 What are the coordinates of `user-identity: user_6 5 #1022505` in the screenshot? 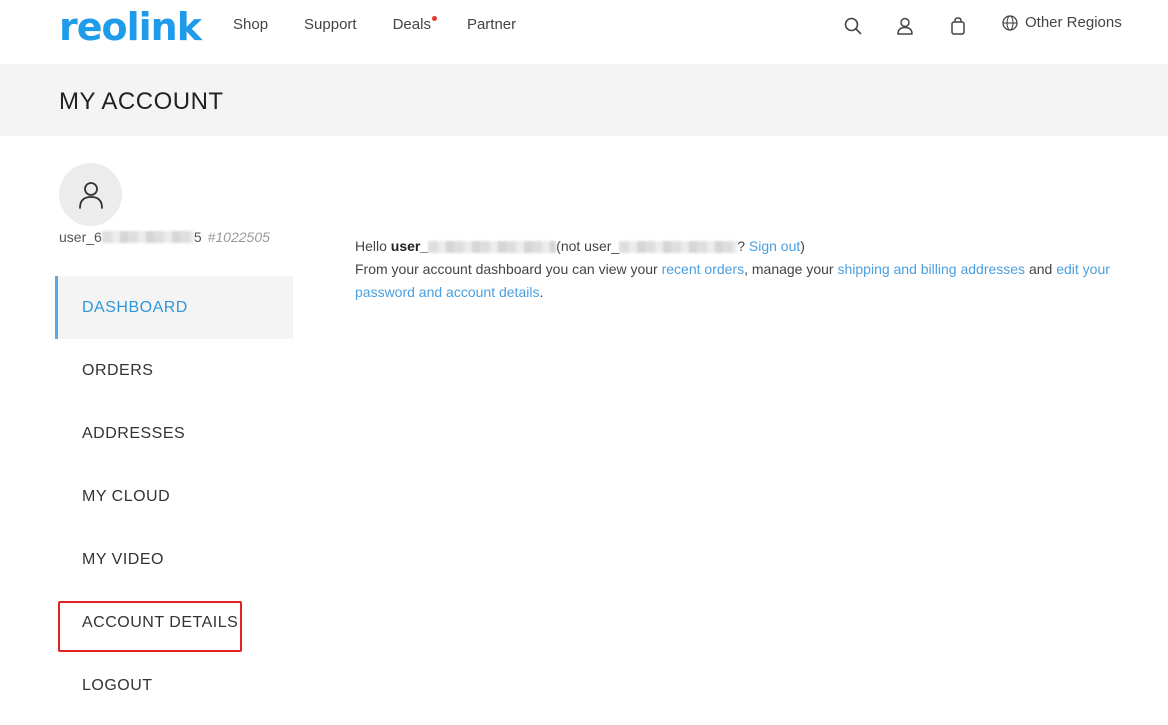 It's located at (164, 237).